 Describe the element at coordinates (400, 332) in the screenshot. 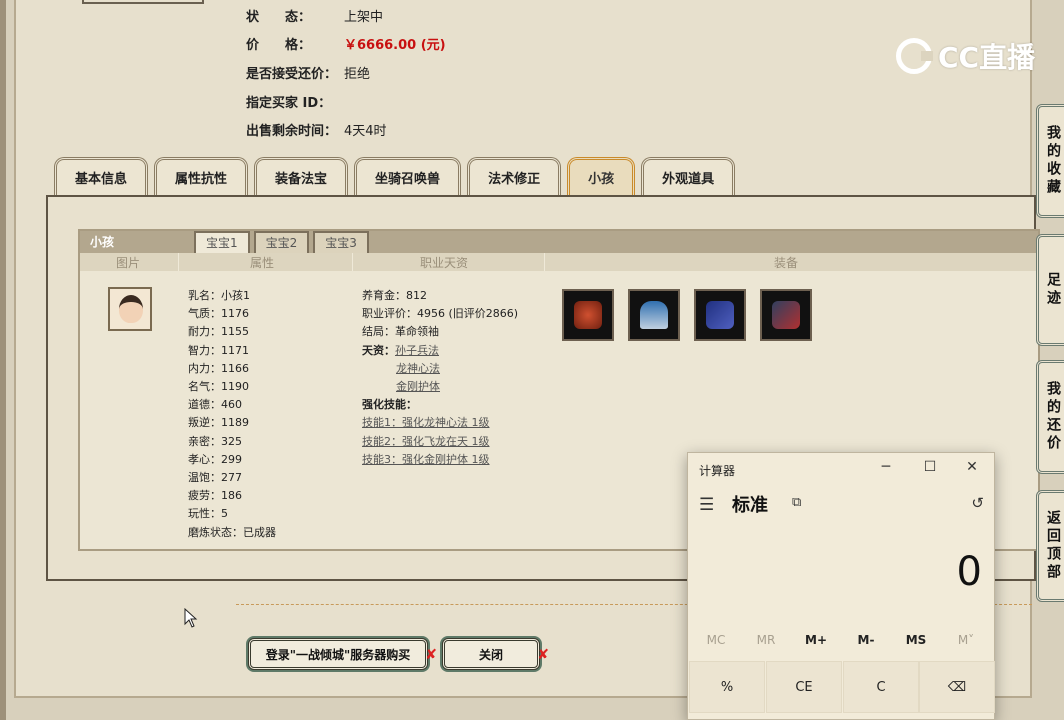

I see `ending: 结局：革命领袖` at that location.